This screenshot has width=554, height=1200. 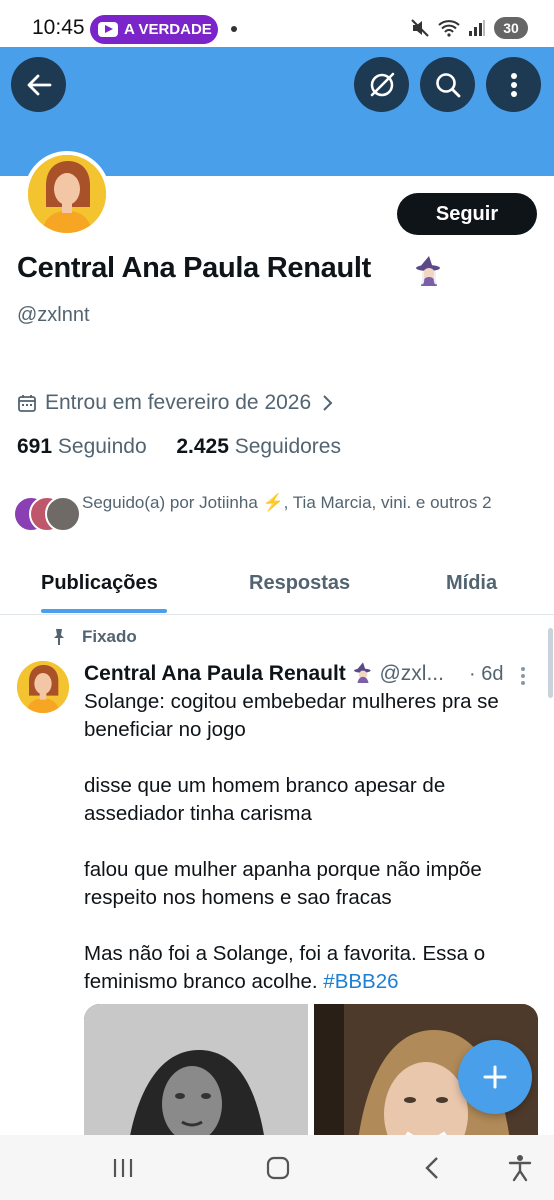 What do you see at coordinates (27, 403) in the screenshot?
I see `calendar-icon` at bounding box center [27, 403].